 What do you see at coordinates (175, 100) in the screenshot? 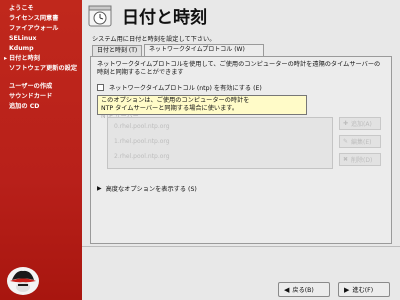
I see `tooltip-line-1: このオプションは、ご使用のコンピューターの時計を` at bounding box center [175, 100].